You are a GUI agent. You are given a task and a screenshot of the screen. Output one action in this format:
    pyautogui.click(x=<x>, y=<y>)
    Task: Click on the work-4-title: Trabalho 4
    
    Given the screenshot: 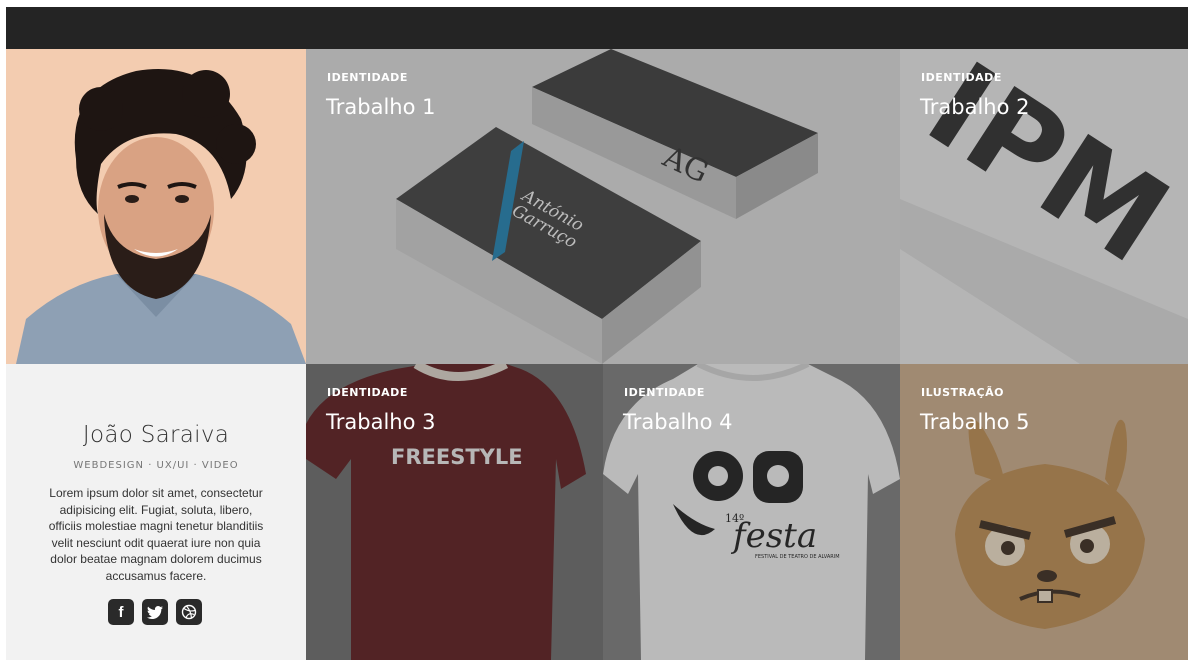 What is the action you would take?
    pyautogui.click(x=678, y=422)
    